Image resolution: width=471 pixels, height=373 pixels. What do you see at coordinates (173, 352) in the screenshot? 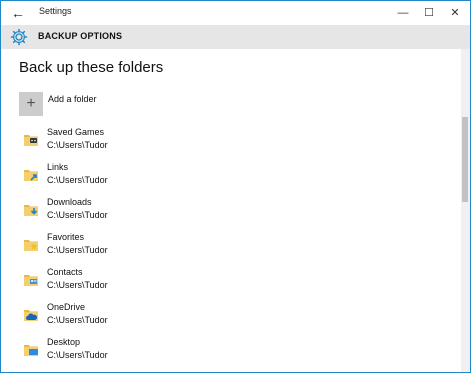
I see `list-item: Desktop C:\Users\Tudor` at bounding box center [173, 352].